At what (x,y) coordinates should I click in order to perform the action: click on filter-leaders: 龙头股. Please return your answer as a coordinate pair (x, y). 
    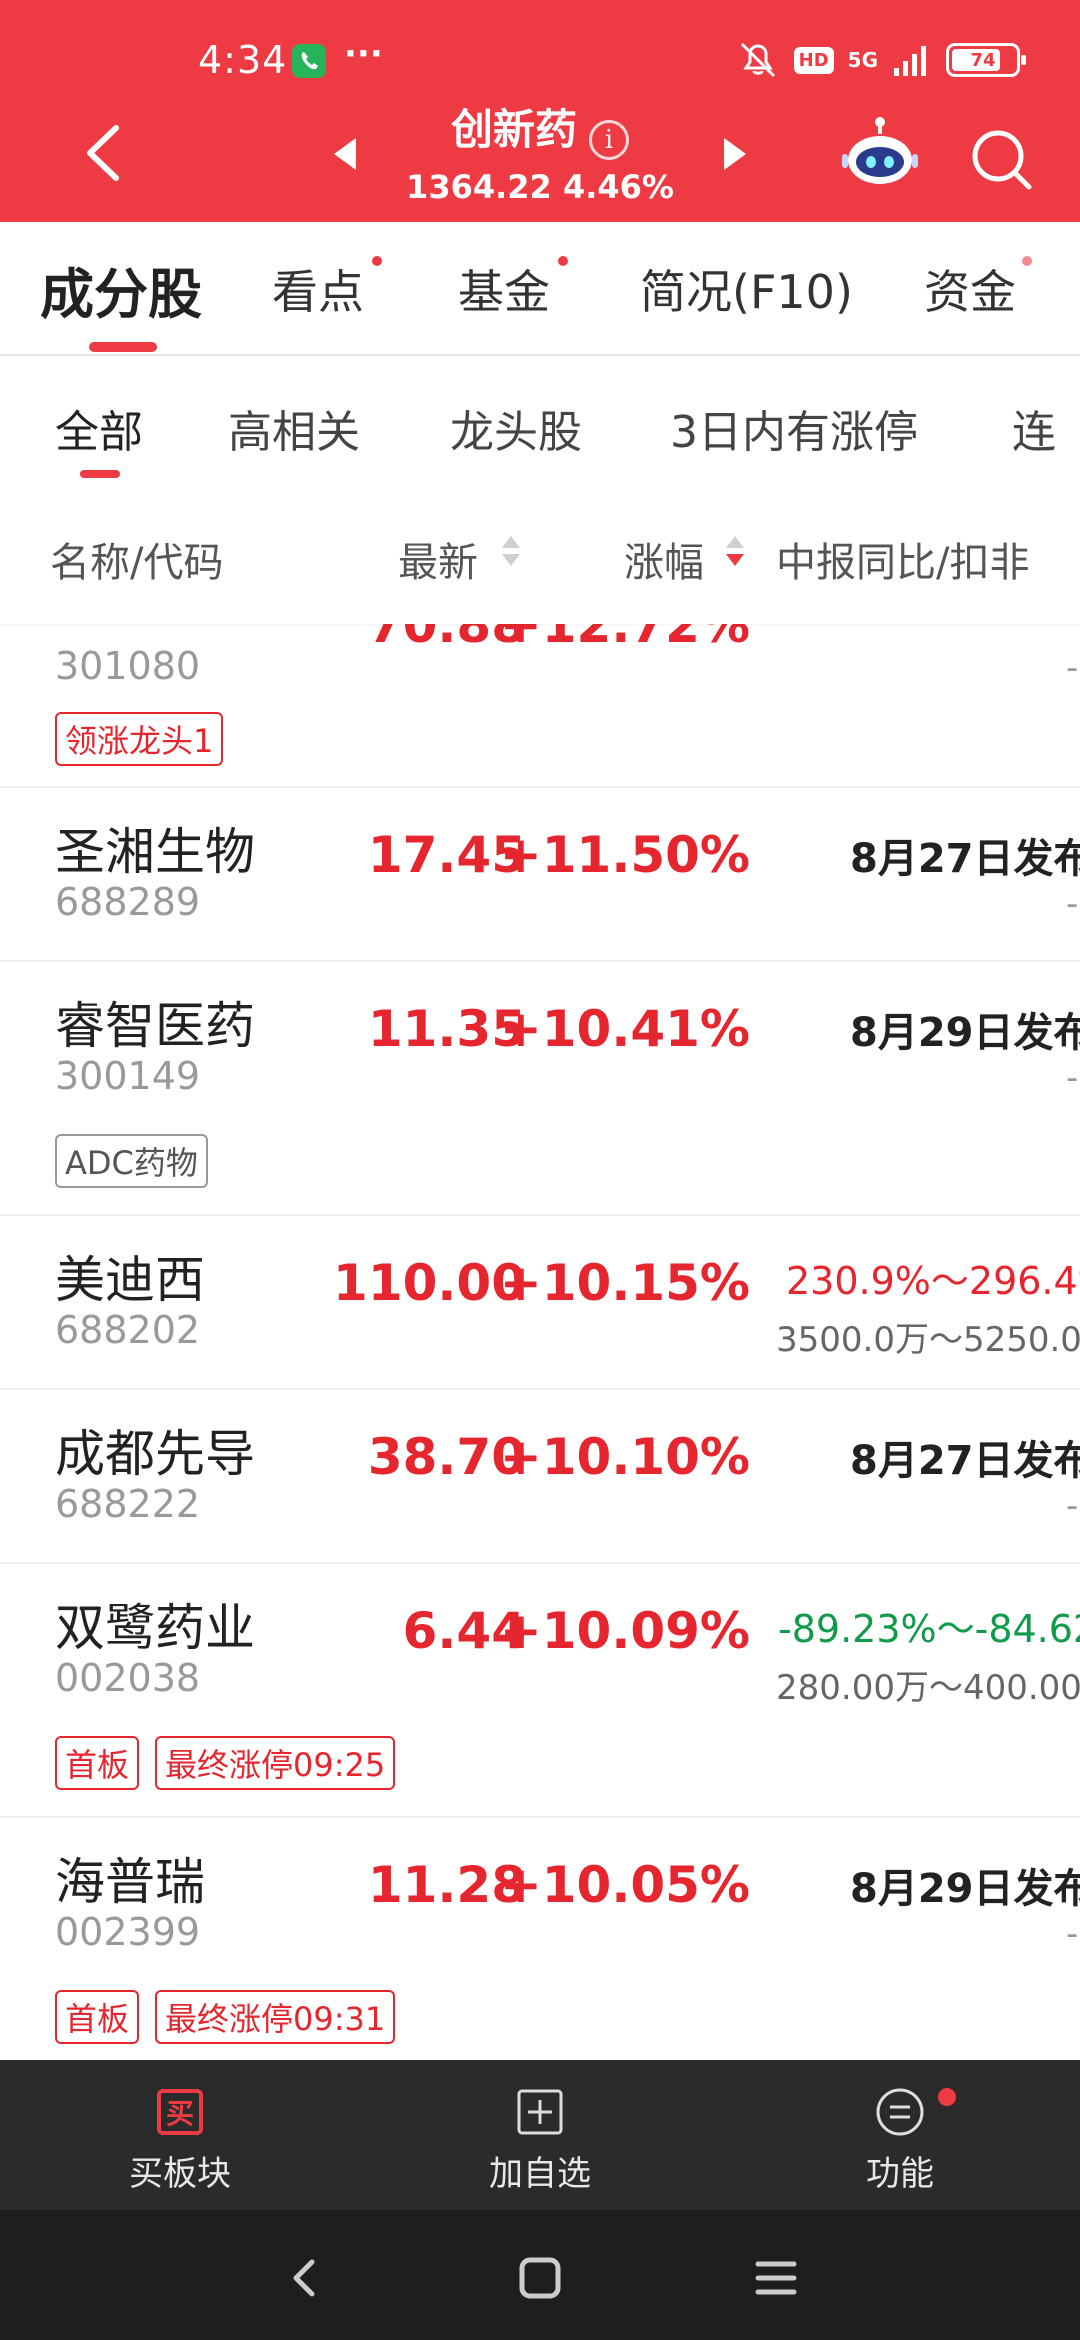
    Looking at the image, I should click on (516, 428).